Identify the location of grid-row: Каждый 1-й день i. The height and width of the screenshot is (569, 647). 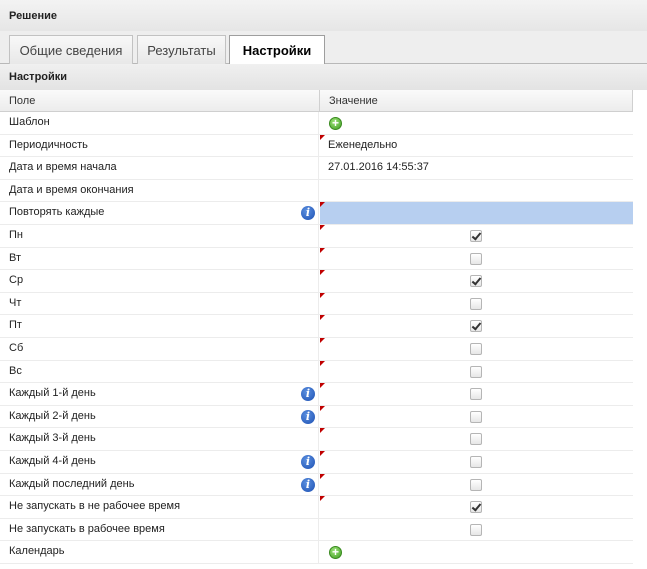
(316, 394).